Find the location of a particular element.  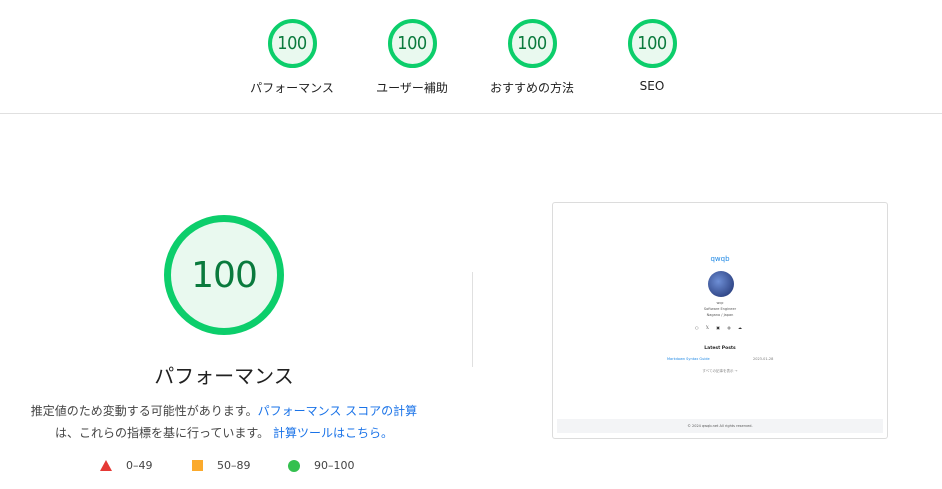

gauge-performance: 100 パフォーマンス is located at coordinates (292, 57).